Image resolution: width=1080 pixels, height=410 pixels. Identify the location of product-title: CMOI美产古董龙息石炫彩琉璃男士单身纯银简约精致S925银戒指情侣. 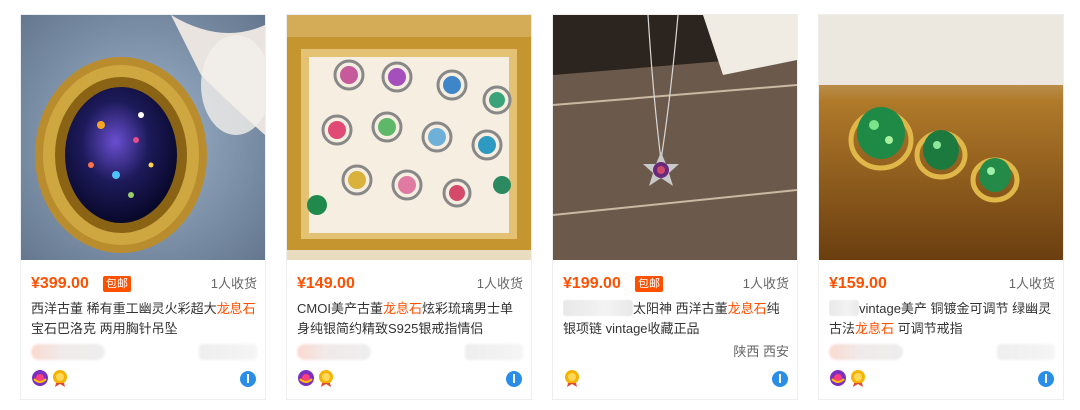
(410, 319).